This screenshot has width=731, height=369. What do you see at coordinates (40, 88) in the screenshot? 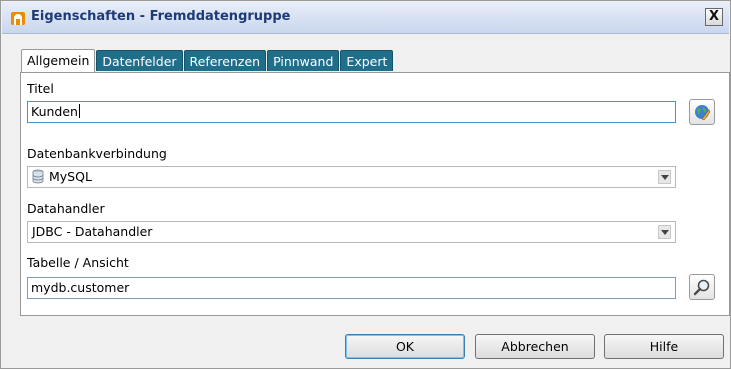
I see `title-label: Titel` at bounding box center [40, 88].